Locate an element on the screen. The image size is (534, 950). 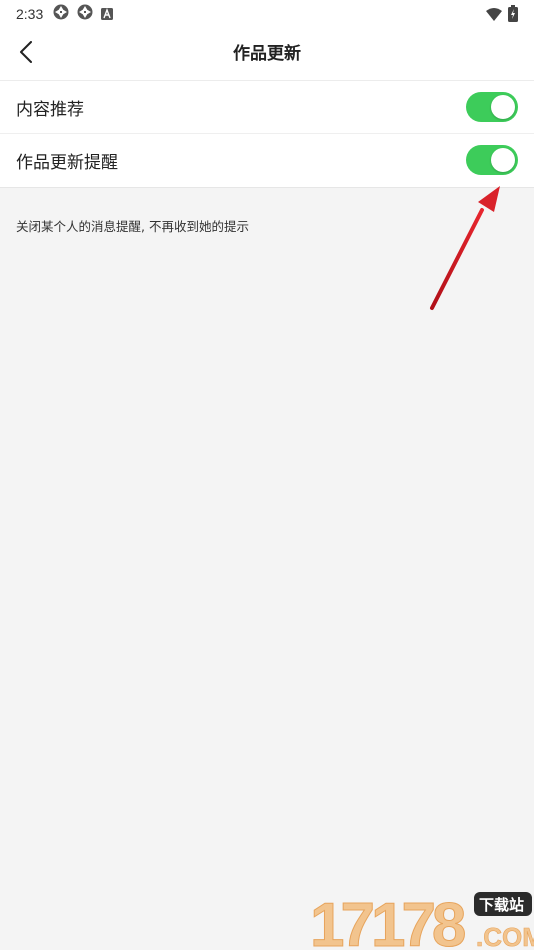
setting-label: 内容推荐 is located at coordinates (50, 109).